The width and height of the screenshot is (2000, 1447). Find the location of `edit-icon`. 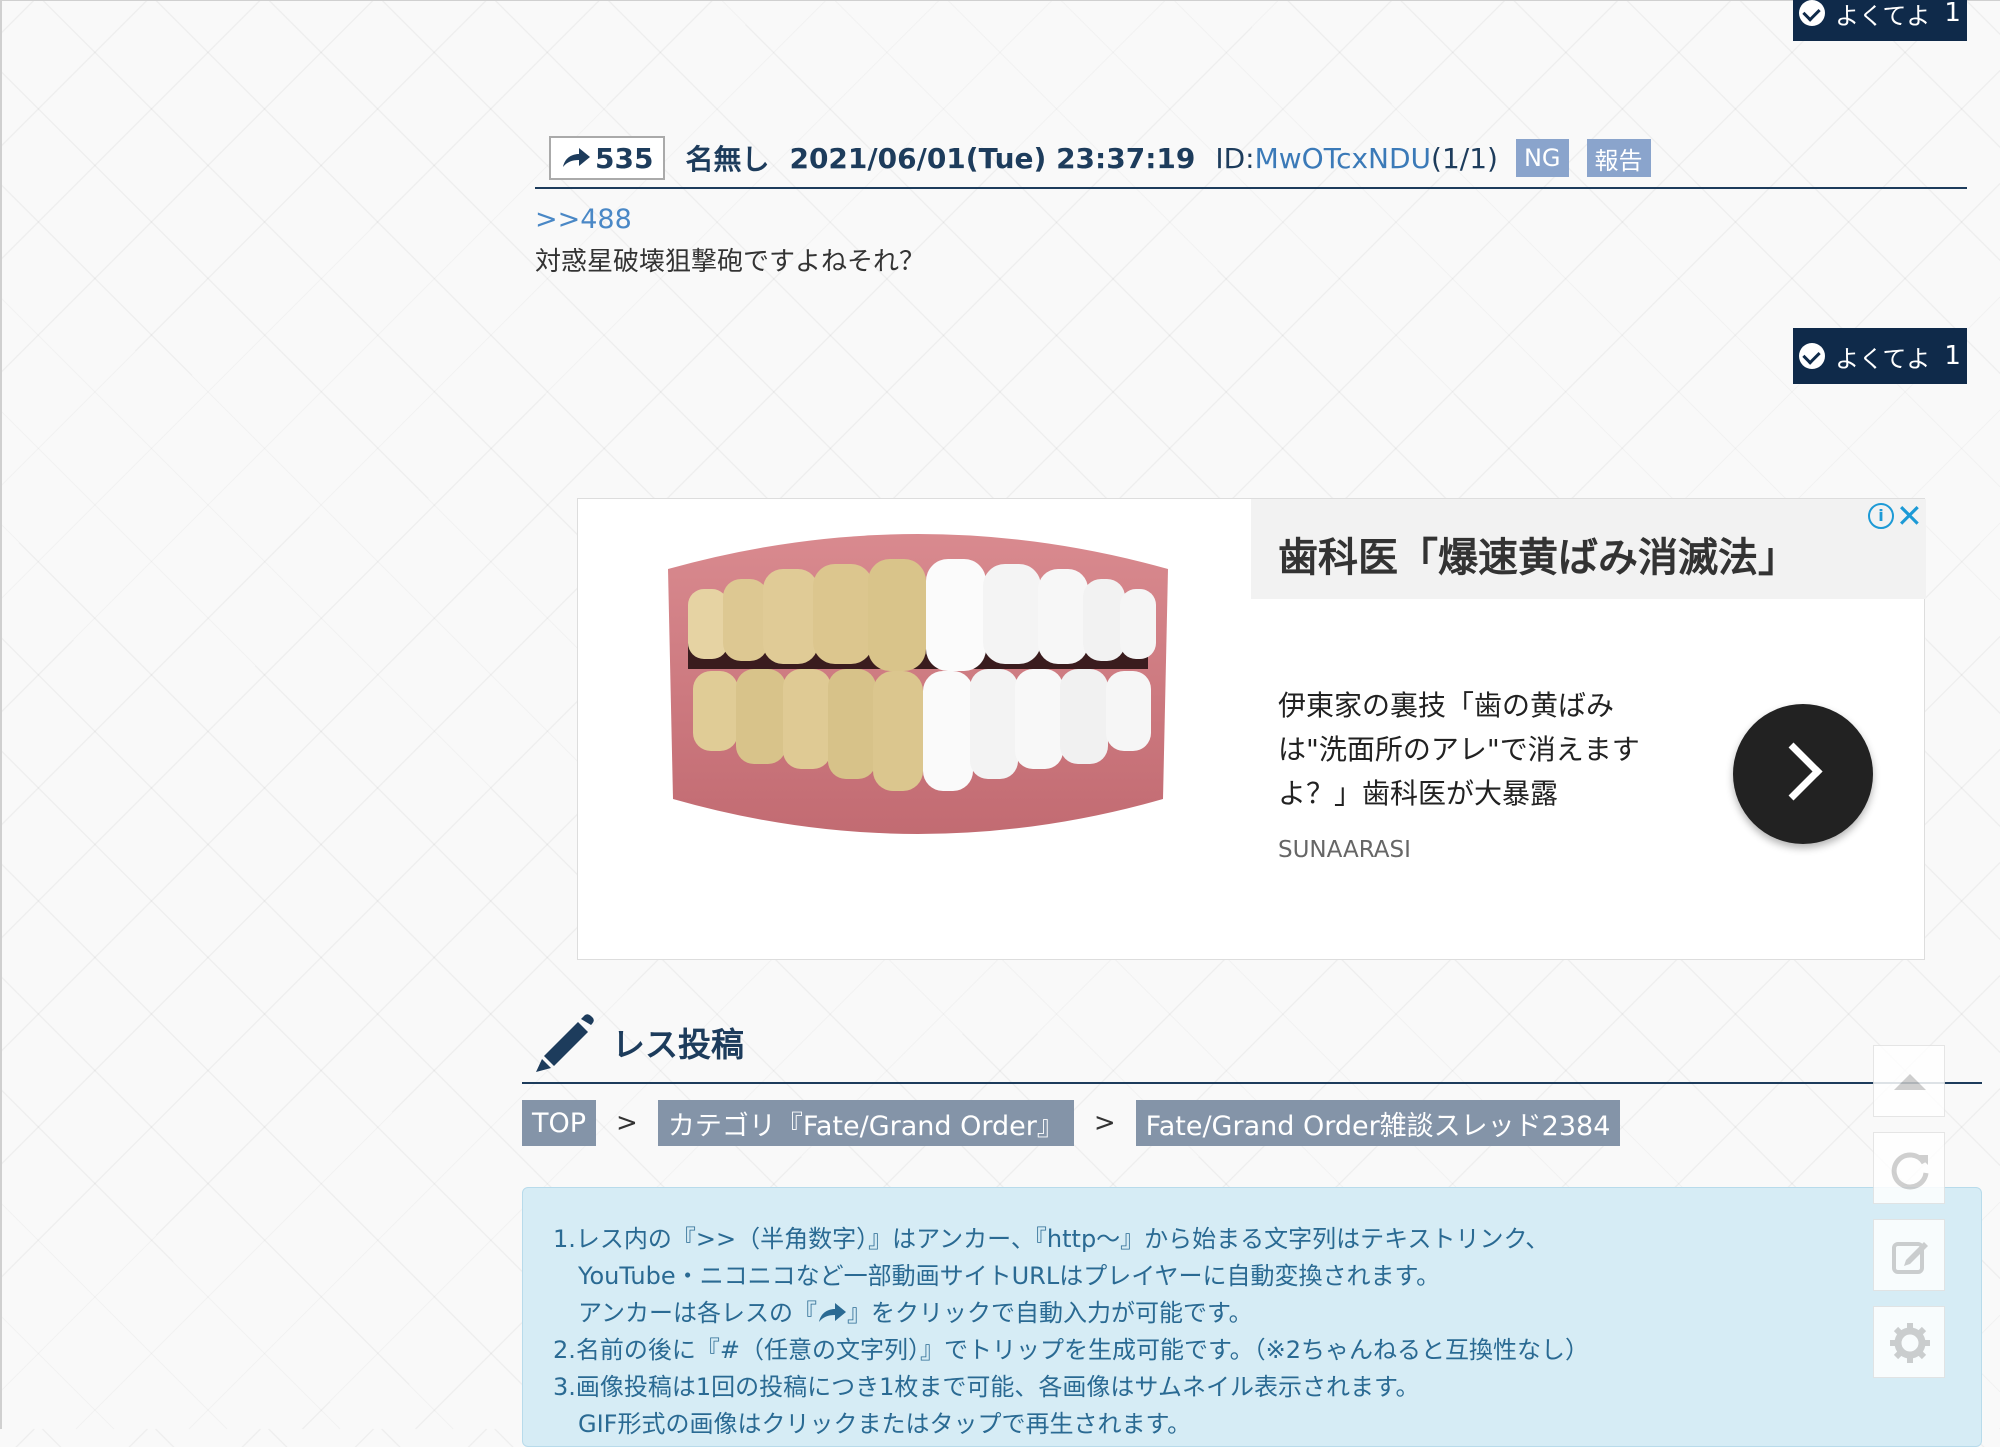

edit-icon is located at coordinates (1910, 1258).